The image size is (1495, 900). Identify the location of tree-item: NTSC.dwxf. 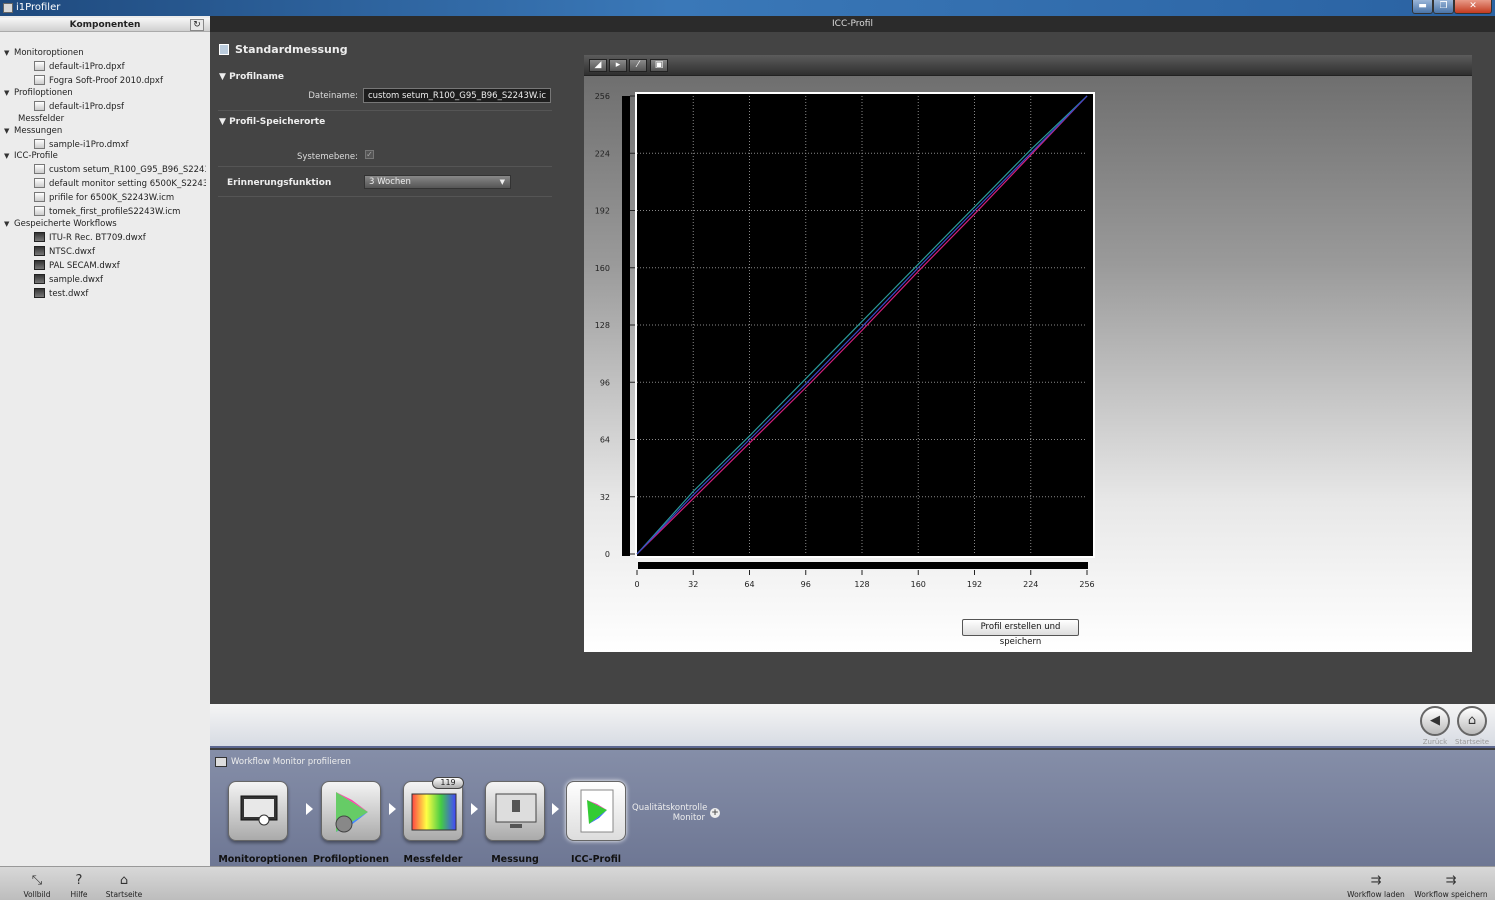
(120, 251).